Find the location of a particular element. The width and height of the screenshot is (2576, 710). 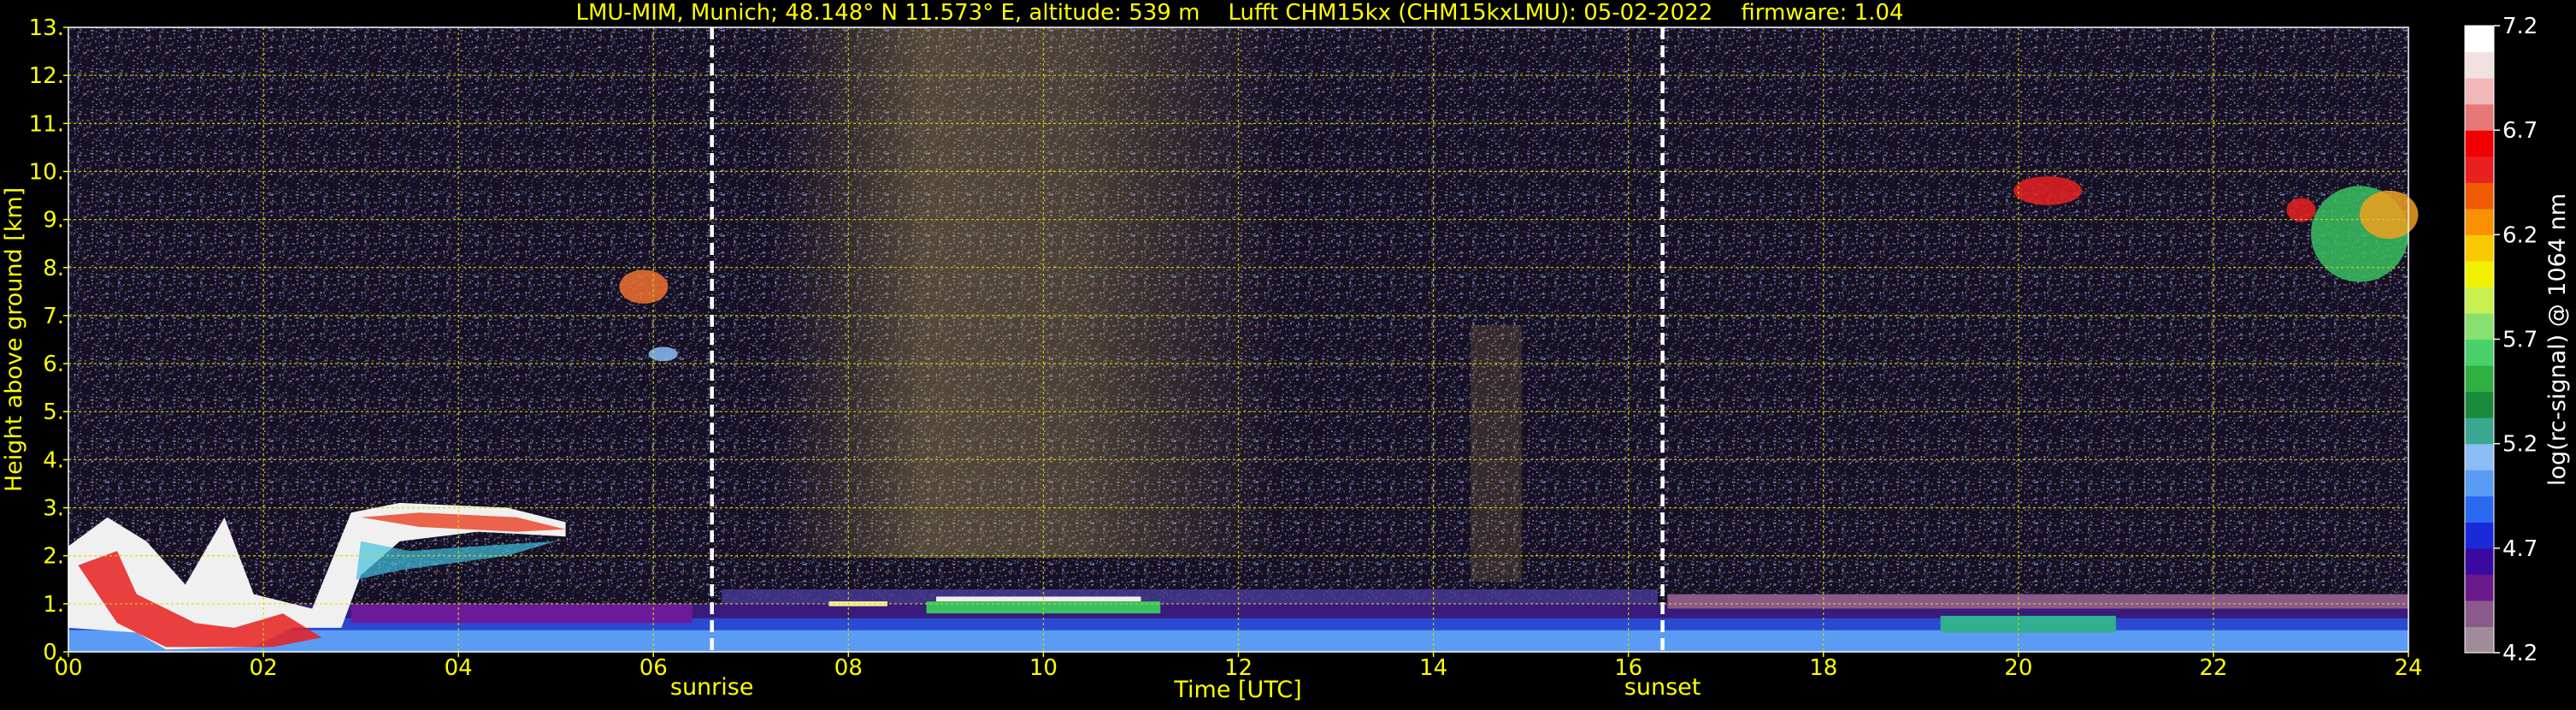

layer-teal-evening is located at coordinates (2028, 624).